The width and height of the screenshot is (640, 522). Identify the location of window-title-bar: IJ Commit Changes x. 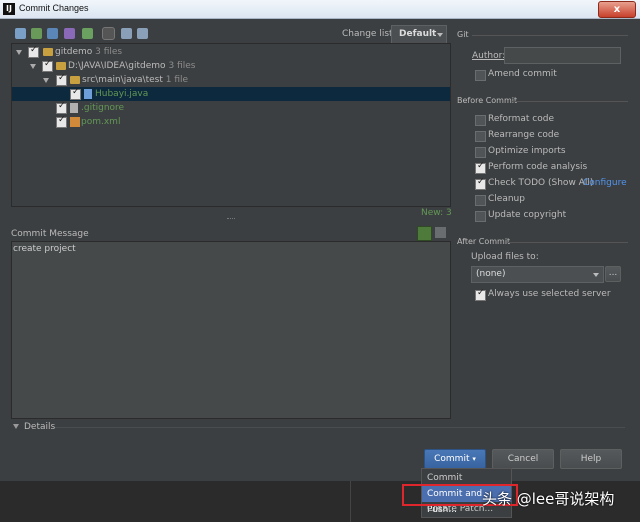
(320, 9).